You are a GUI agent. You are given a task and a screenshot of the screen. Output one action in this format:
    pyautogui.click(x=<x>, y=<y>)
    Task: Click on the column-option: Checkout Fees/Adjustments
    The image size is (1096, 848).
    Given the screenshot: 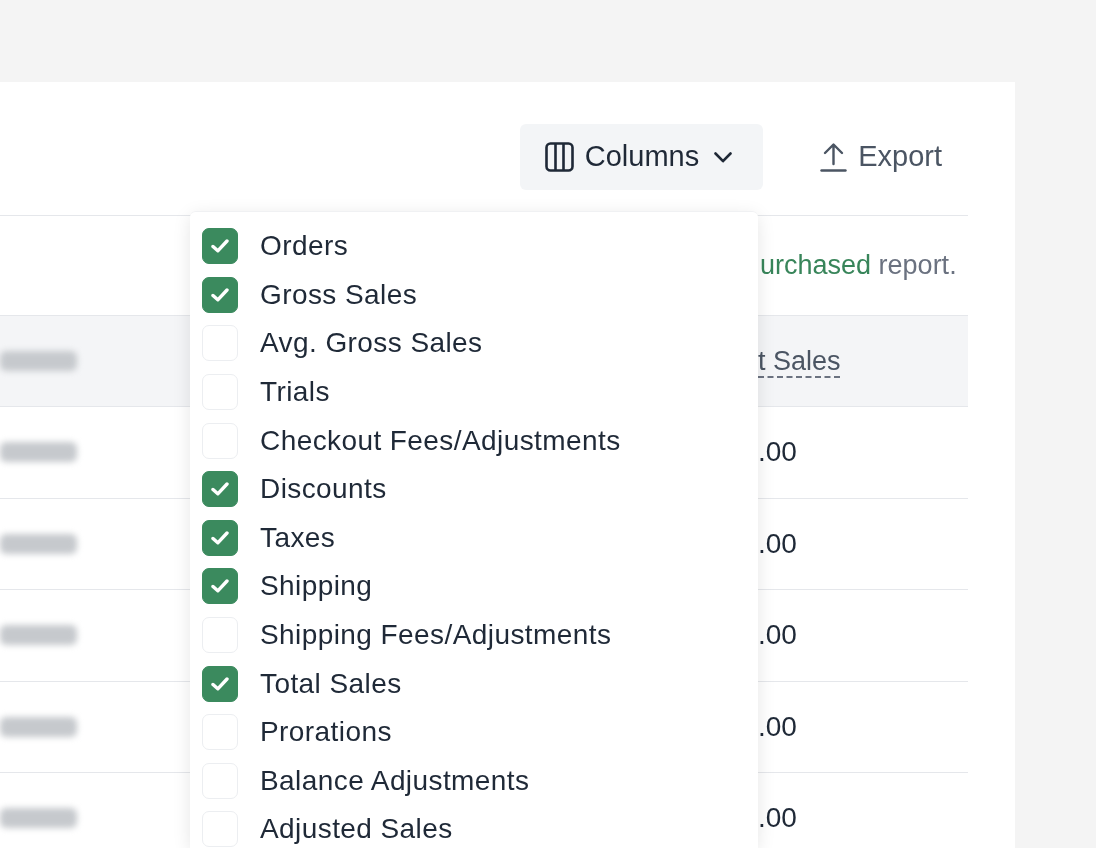 What is the action you would take?
    pyautogui.click(x=411, y=440)
    